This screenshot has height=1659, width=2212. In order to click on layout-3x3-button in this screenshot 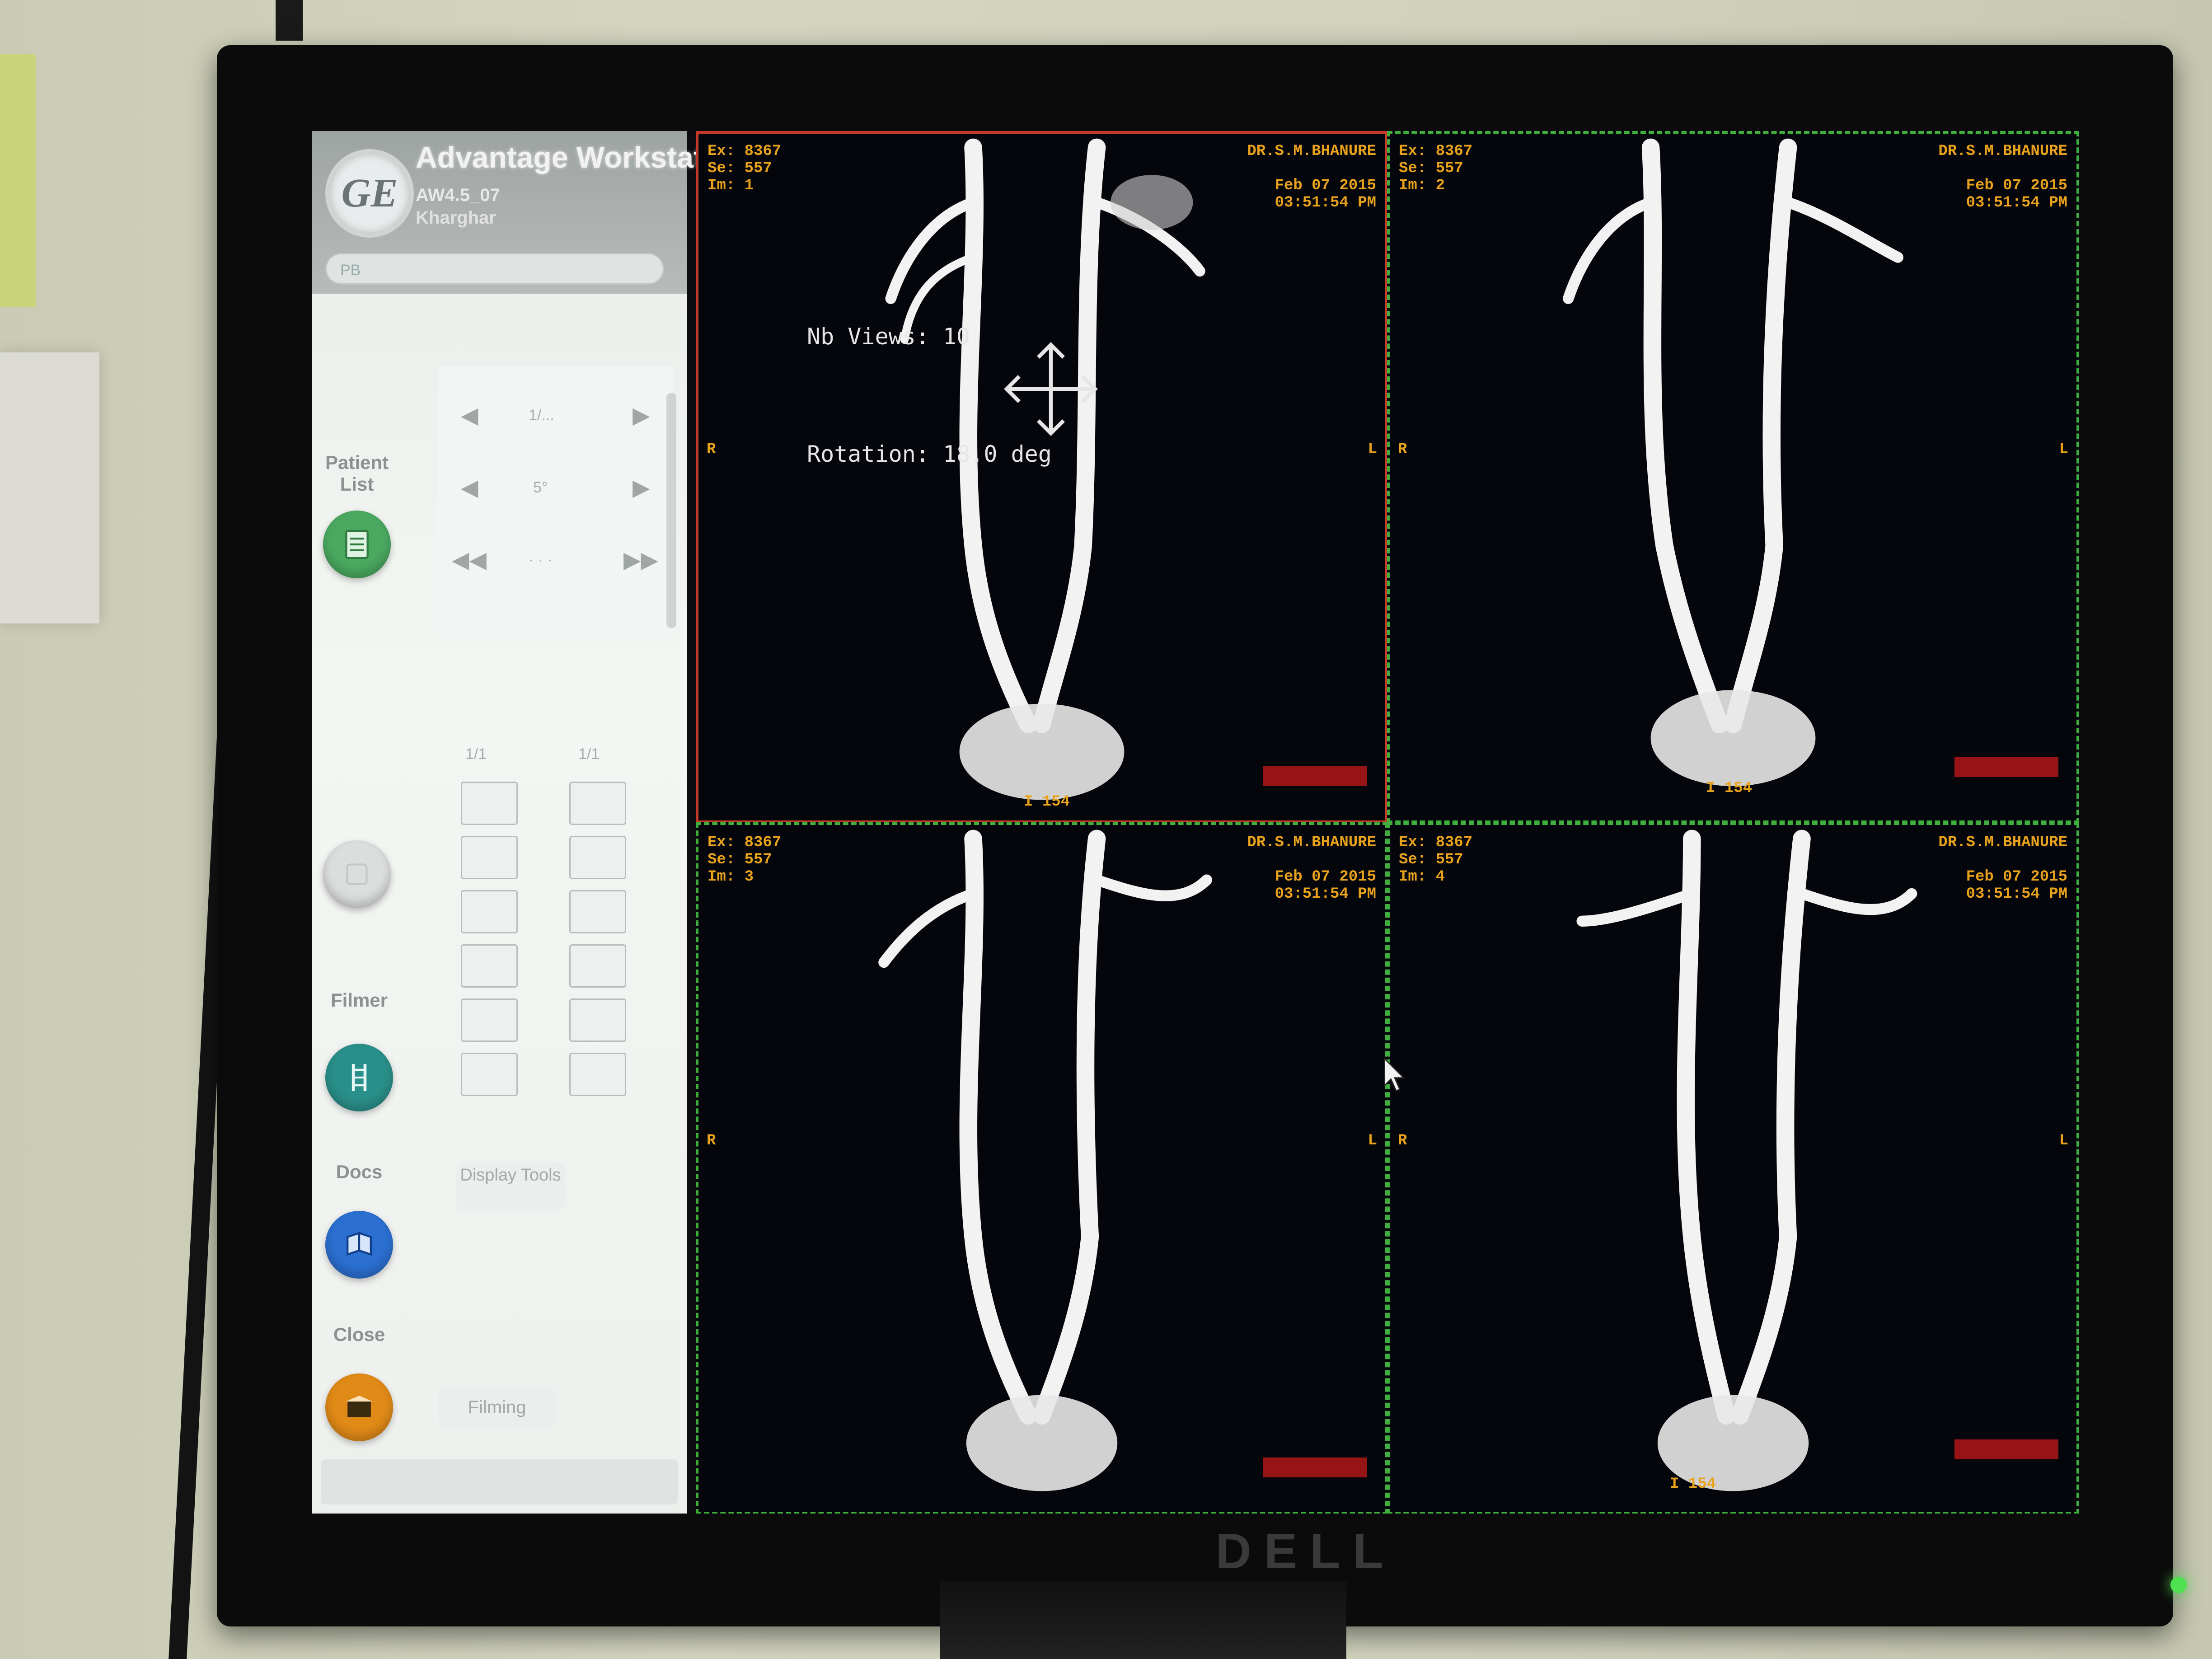, I will do `click(597, 857)`.